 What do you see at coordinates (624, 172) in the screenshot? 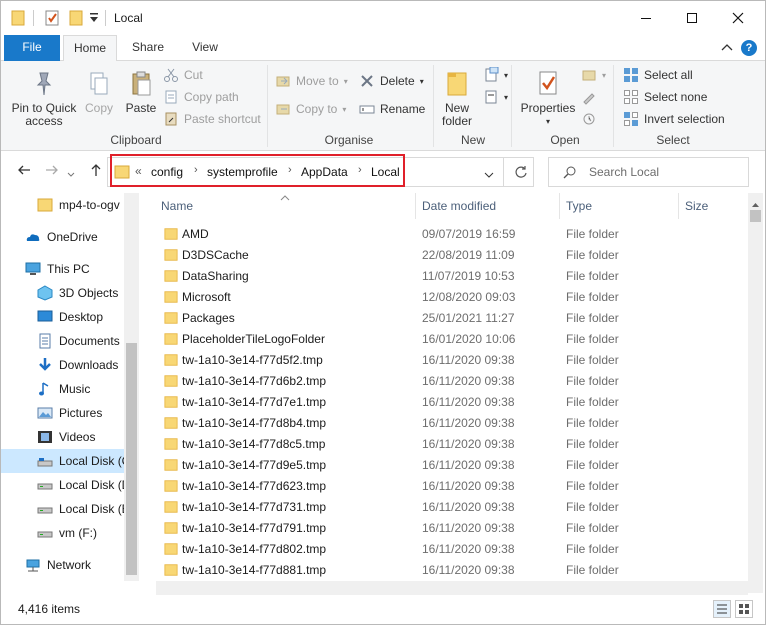
I see `search-placeholder: Search Local` at bounding box center [624, 172].